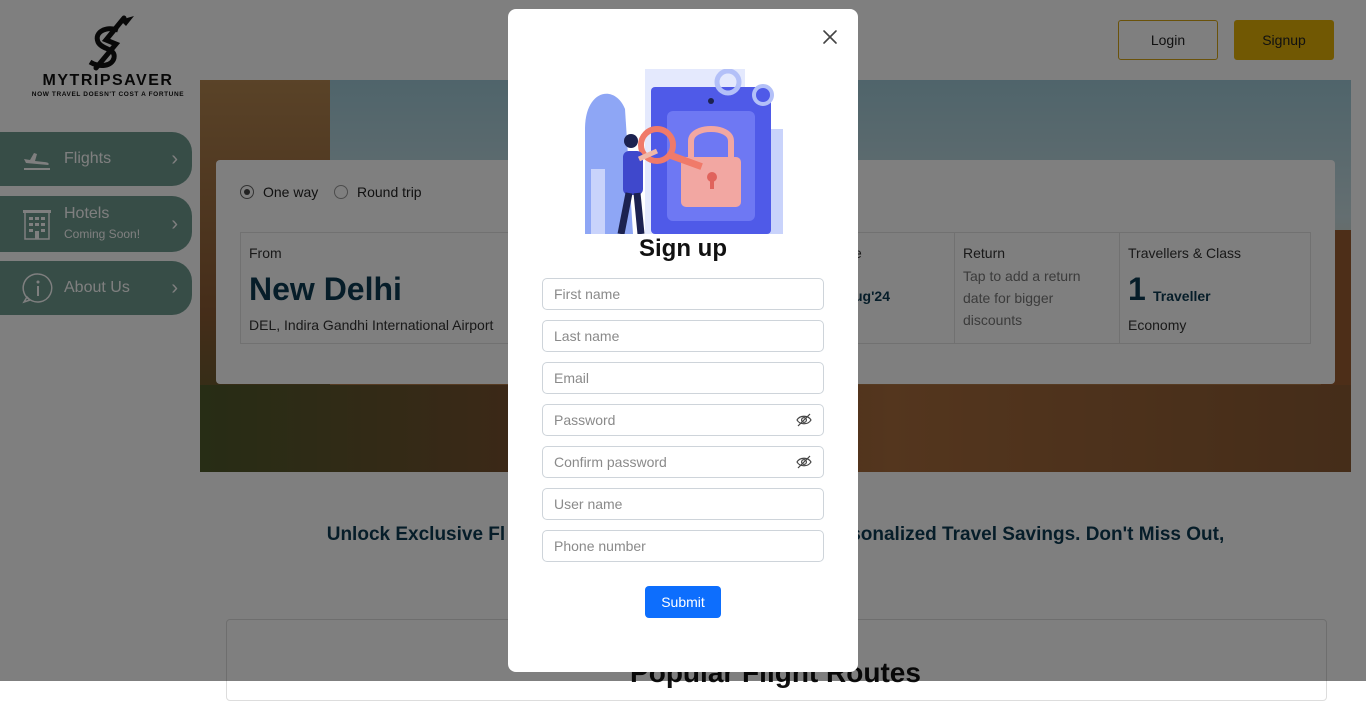 The height and width of the screenshot is (701, 1366). Describe the element at coordinates (683, 602) in the screenshot. I see `submit-button: Submit` at that location.